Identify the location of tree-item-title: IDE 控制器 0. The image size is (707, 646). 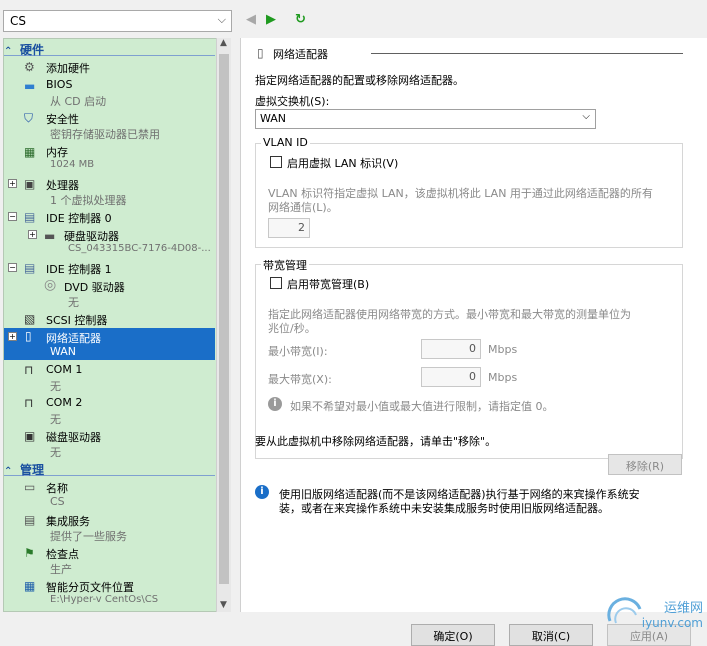
(79, 218).